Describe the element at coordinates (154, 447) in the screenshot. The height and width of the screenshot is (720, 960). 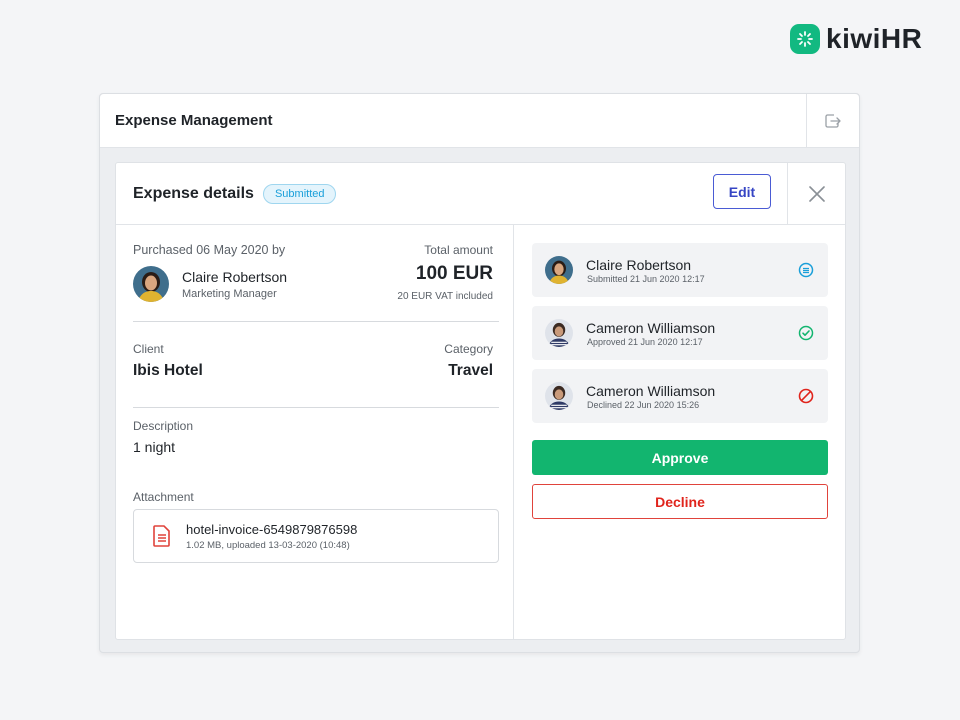
I see `description-value: 1 night` at that location.